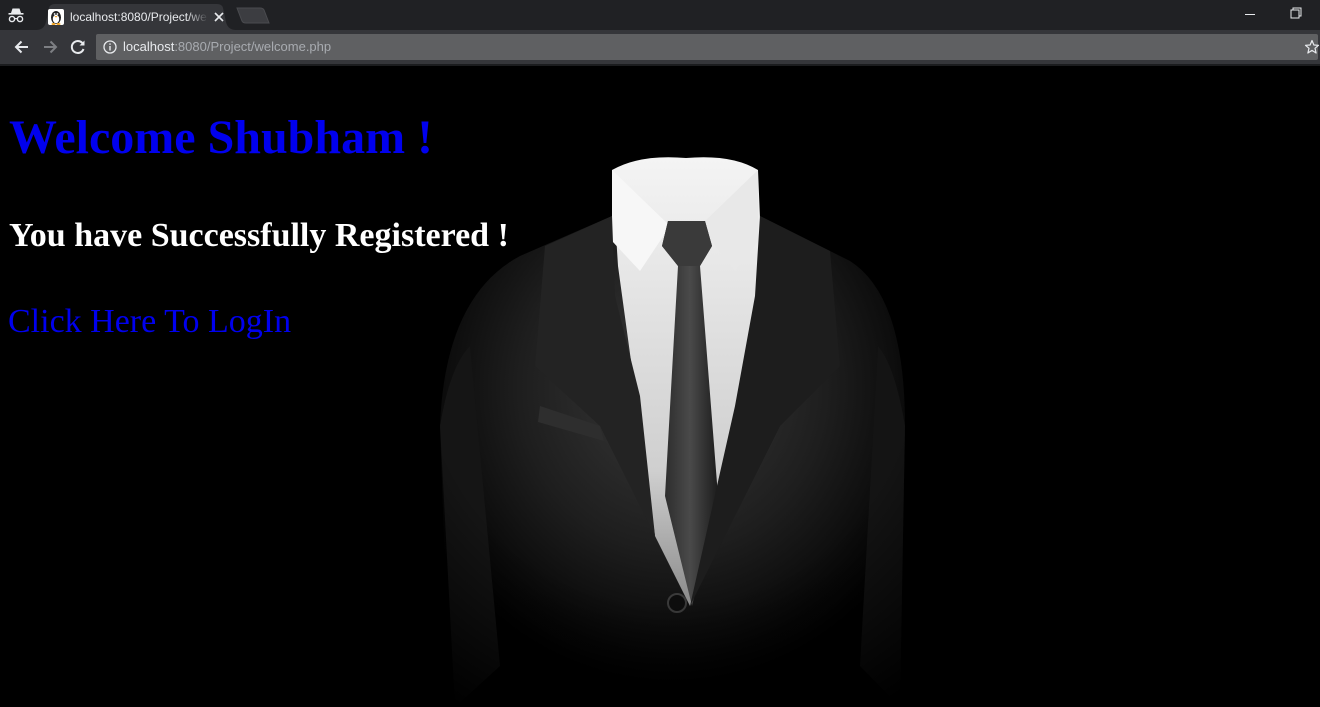 This screenshot has height=707, width=1320. What do you see at coordinates (1250, 13) in the screenshot?
I see `minimize-icon` at bounding box center [1250, 13].